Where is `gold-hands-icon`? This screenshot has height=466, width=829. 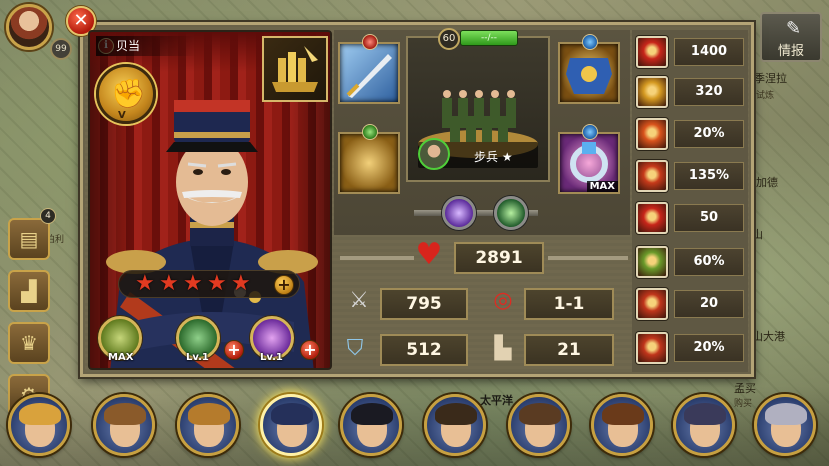
gold-hands-icon is located at coordinates (652, 92).